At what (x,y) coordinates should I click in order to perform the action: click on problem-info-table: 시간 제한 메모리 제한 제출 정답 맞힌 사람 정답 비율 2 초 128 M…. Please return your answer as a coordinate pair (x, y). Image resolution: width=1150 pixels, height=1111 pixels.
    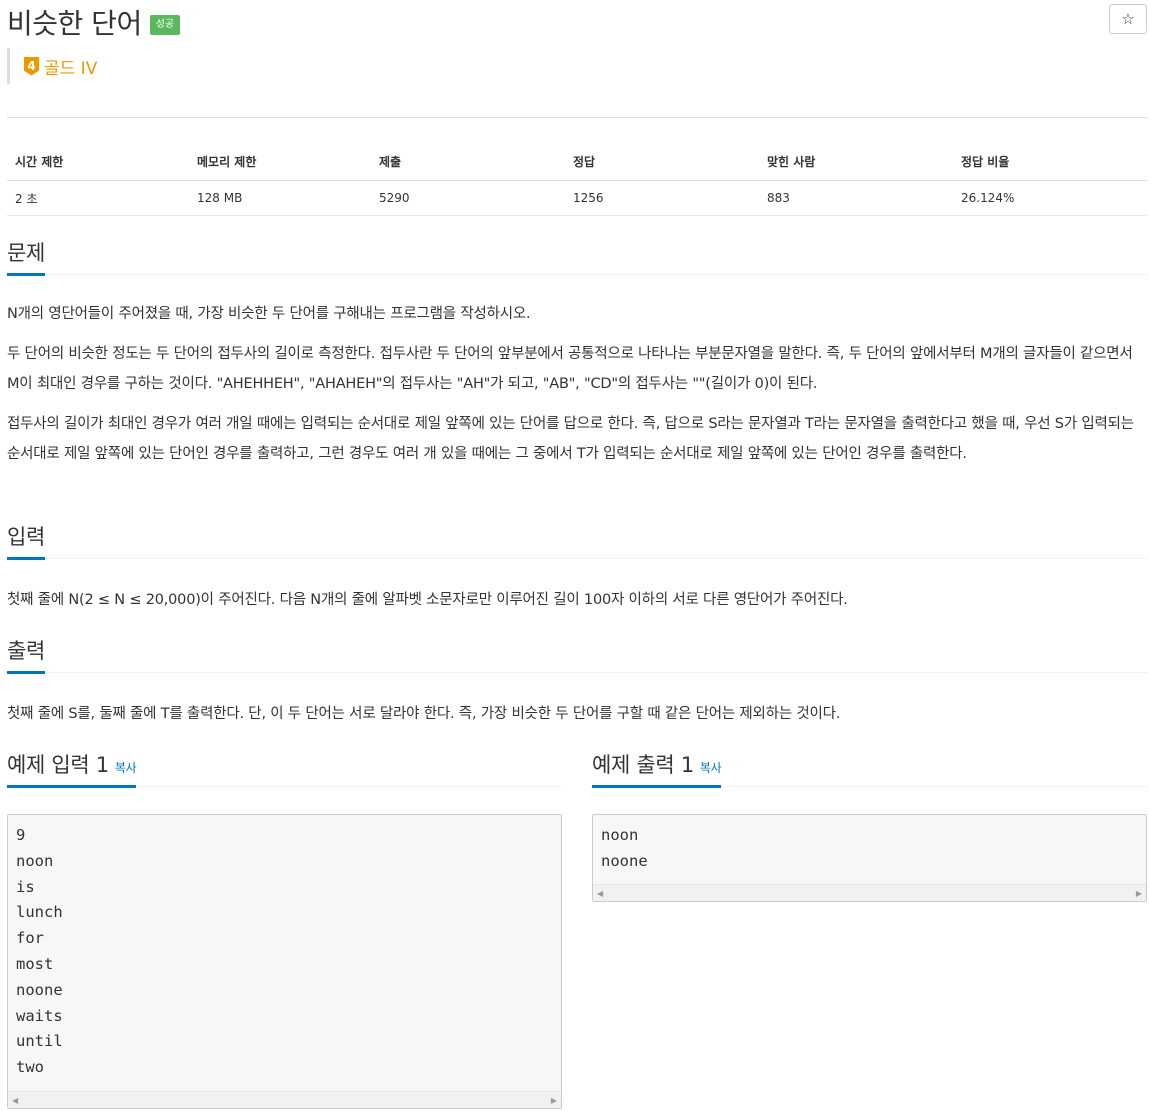
    Looking at the image, I should click on (577, 166).